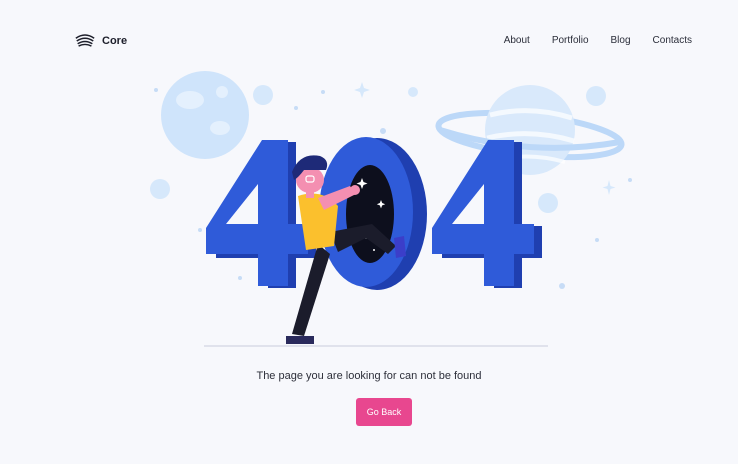  What do you see at coordinates (384, 412) in the screenshot?
I see `go-back-button: Go Back` at bounding box center [384, 412].